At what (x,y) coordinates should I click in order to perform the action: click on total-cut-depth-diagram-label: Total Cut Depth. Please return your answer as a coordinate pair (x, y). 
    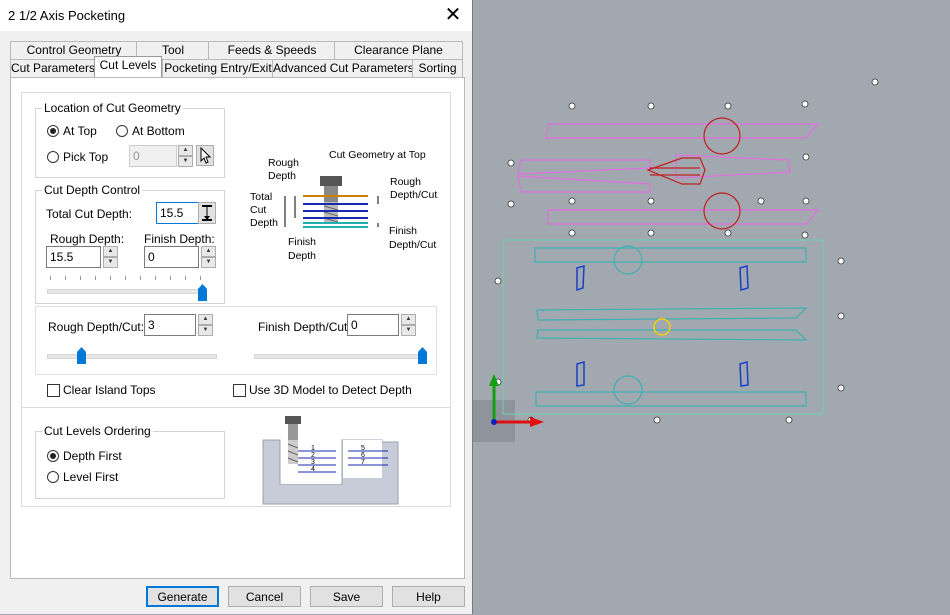
    Looking at the image, I should click on (264, 210).